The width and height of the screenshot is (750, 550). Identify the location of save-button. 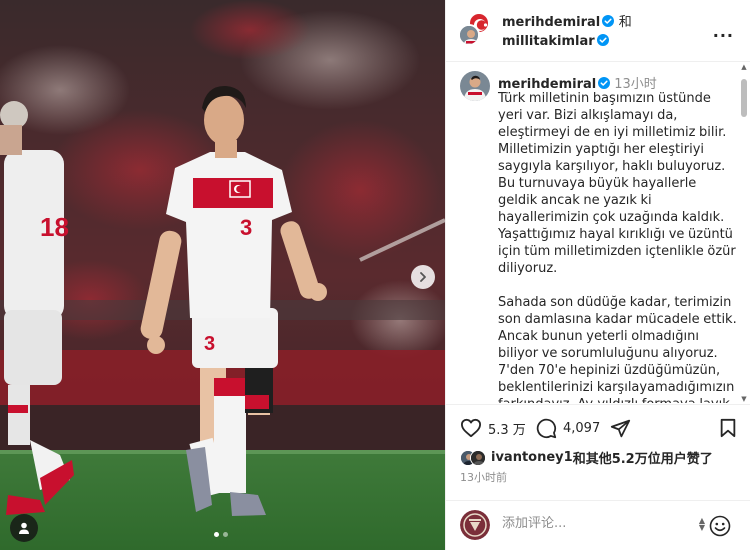
(728, 428).